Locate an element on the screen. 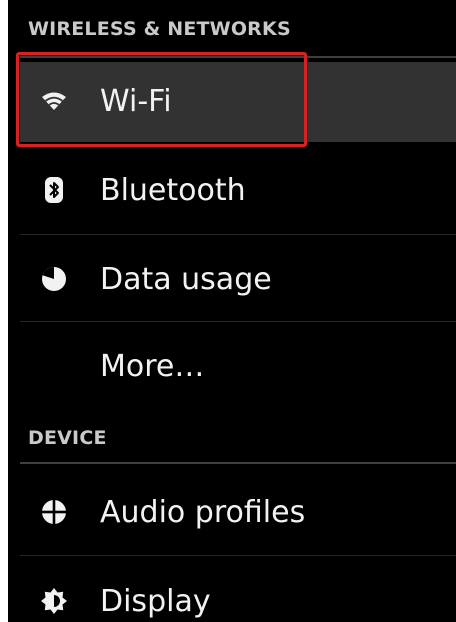  audio-profiles-icon is located at coordinates (54, 512).